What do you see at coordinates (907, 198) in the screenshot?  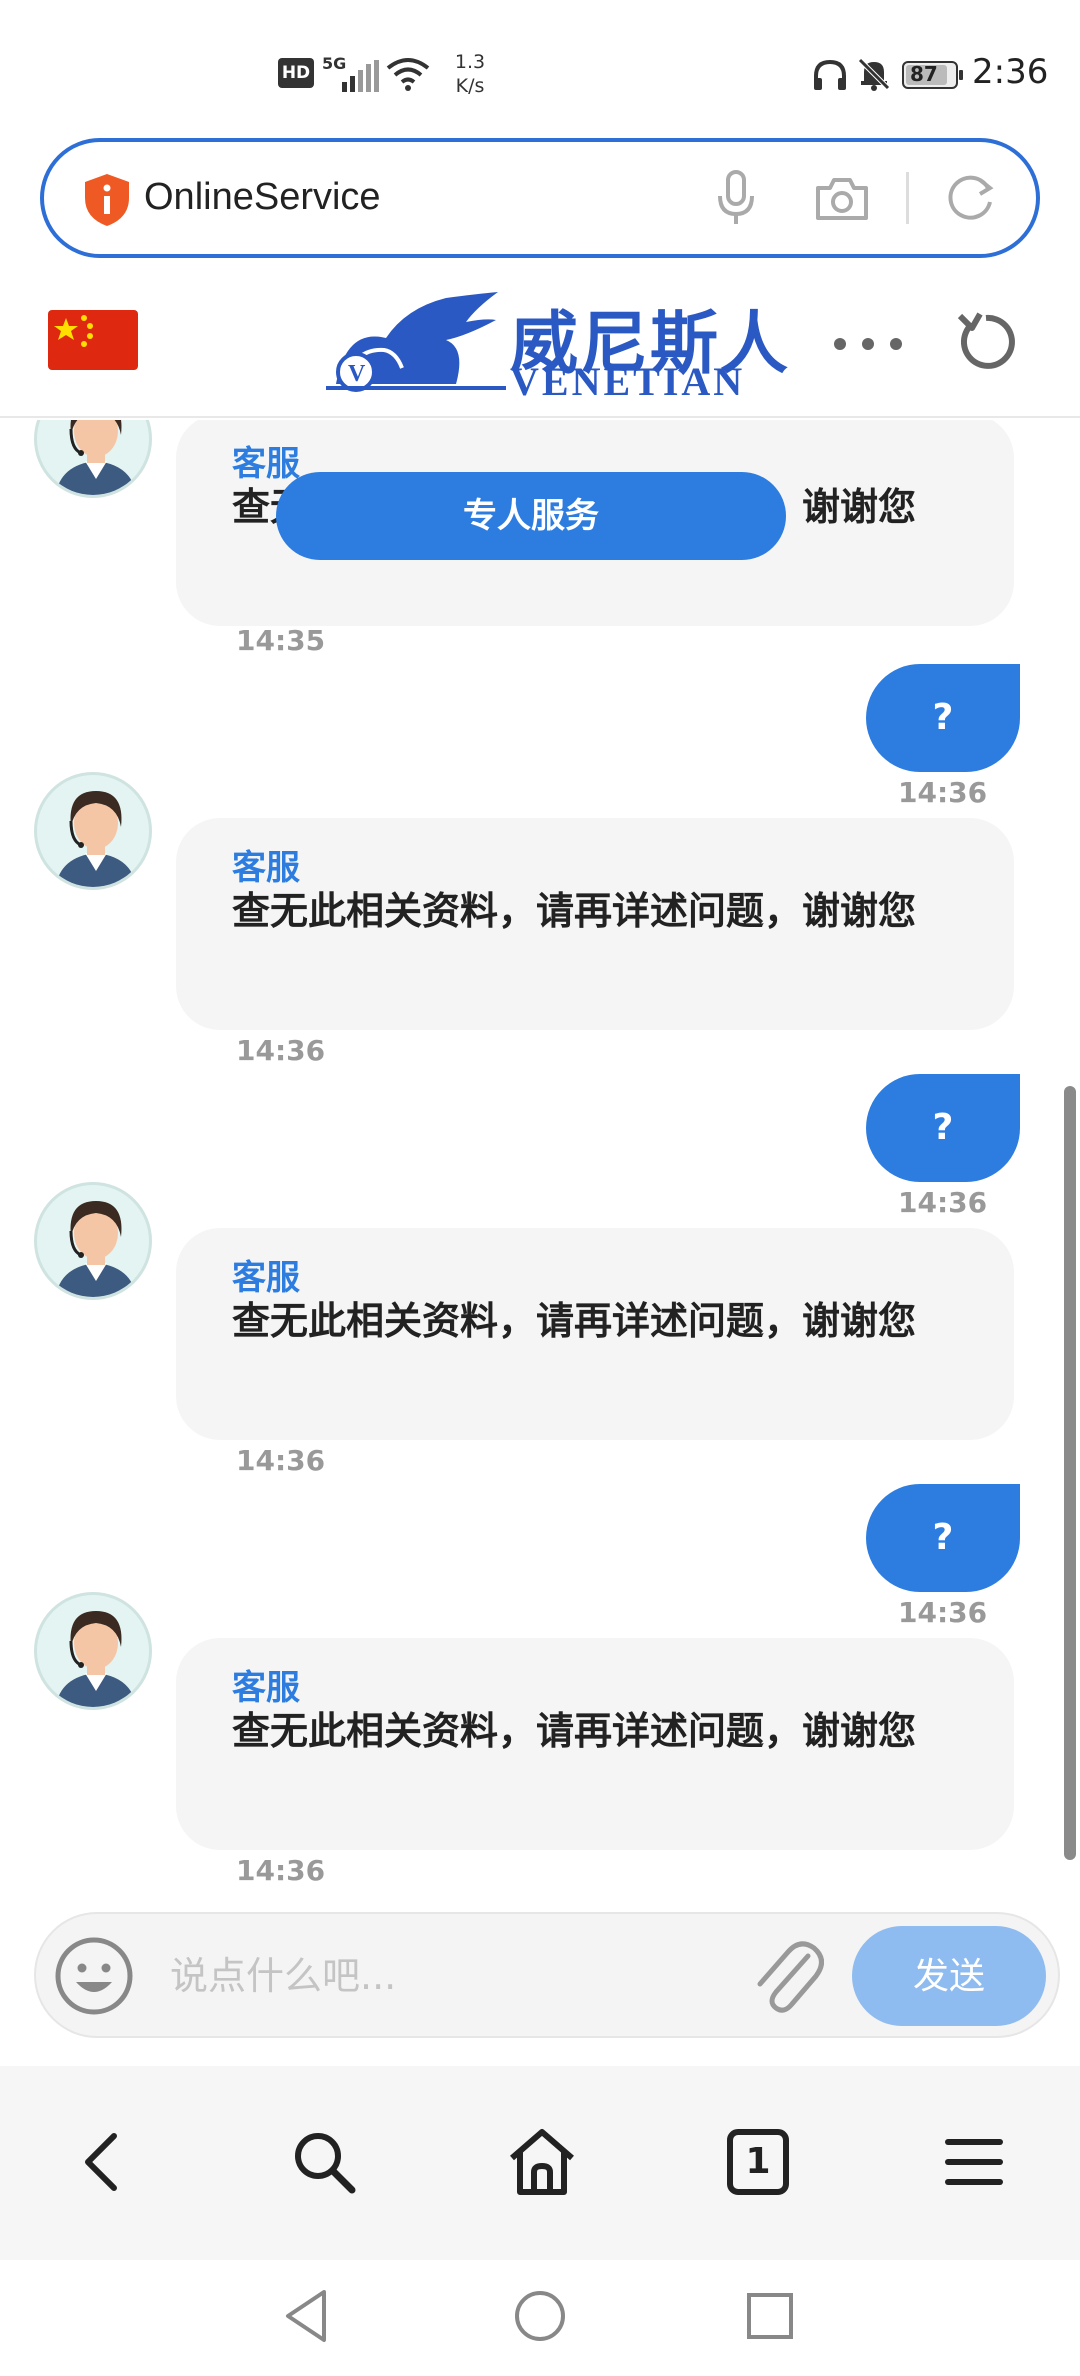 I see `address-bar-divider` at bounding box center [907, 198].